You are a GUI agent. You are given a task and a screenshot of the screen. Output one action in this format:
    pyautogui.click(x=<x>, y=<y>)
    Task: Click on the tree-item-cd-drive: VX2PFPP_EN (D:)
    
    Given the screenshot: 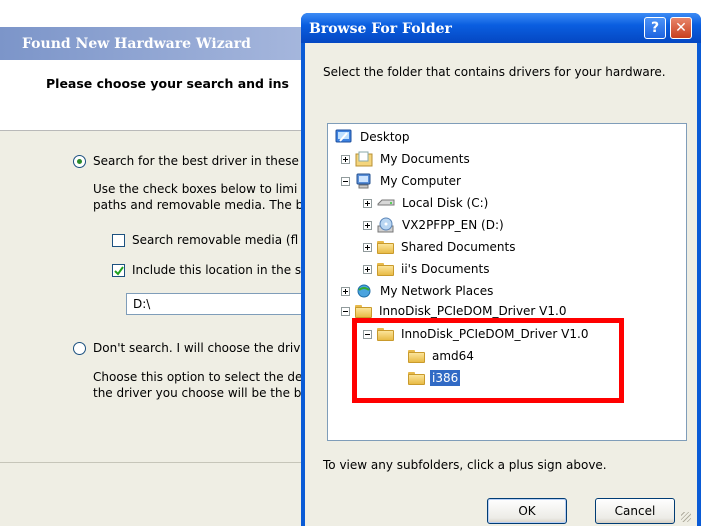 What is the action you would take?
    pyautogui.click(x=434, y=225)
    